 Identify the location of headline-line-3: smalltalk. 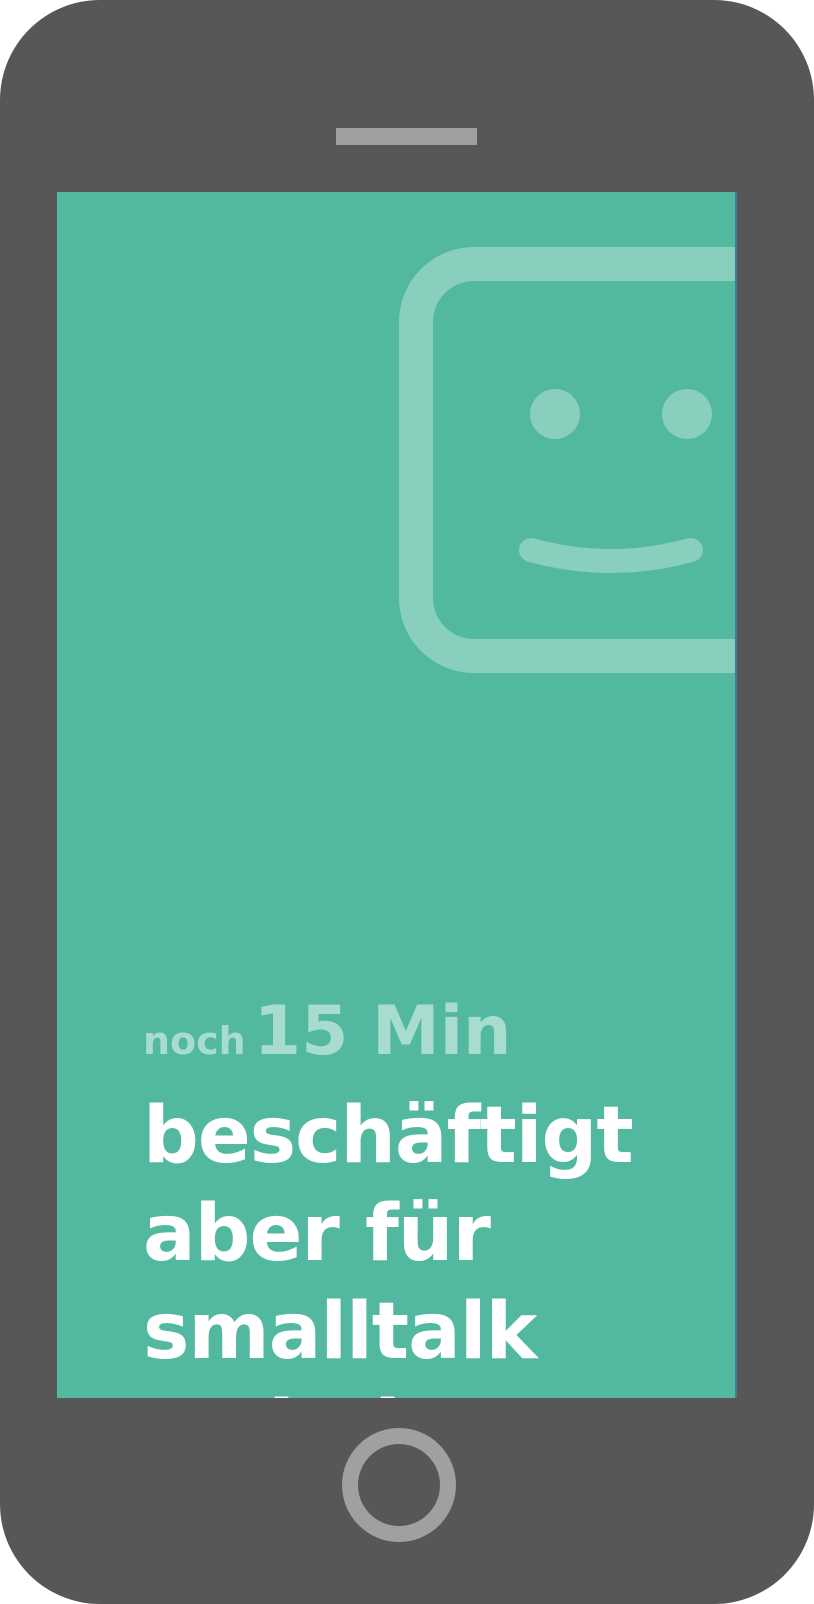
(340, 1332).